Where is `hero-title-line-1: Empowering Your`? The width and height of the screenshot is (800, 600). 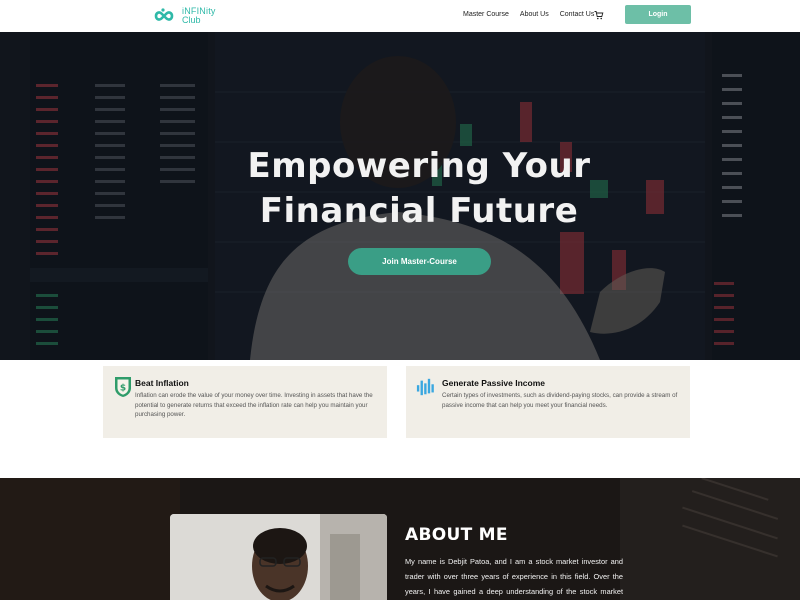 hero-title-line-1: Empowering Your is located at coordinates (419, 166).